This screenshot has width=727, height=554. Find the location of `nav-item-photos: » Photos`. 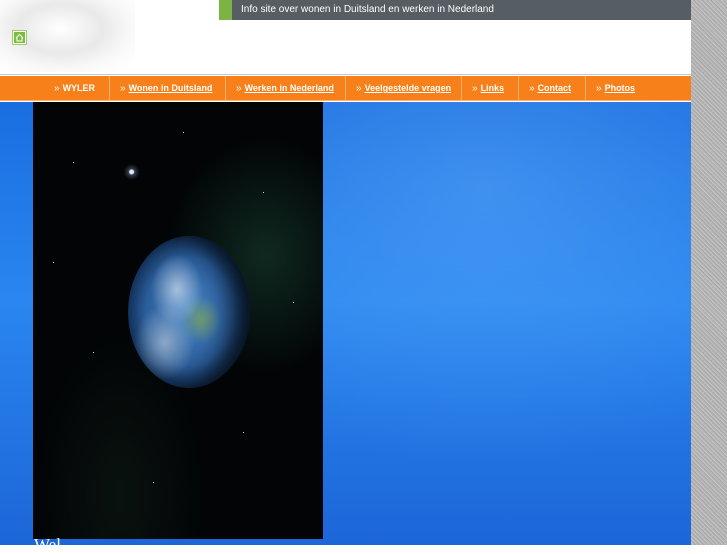

nav-item-photos: » Photos is located at coordinates (638, 88).